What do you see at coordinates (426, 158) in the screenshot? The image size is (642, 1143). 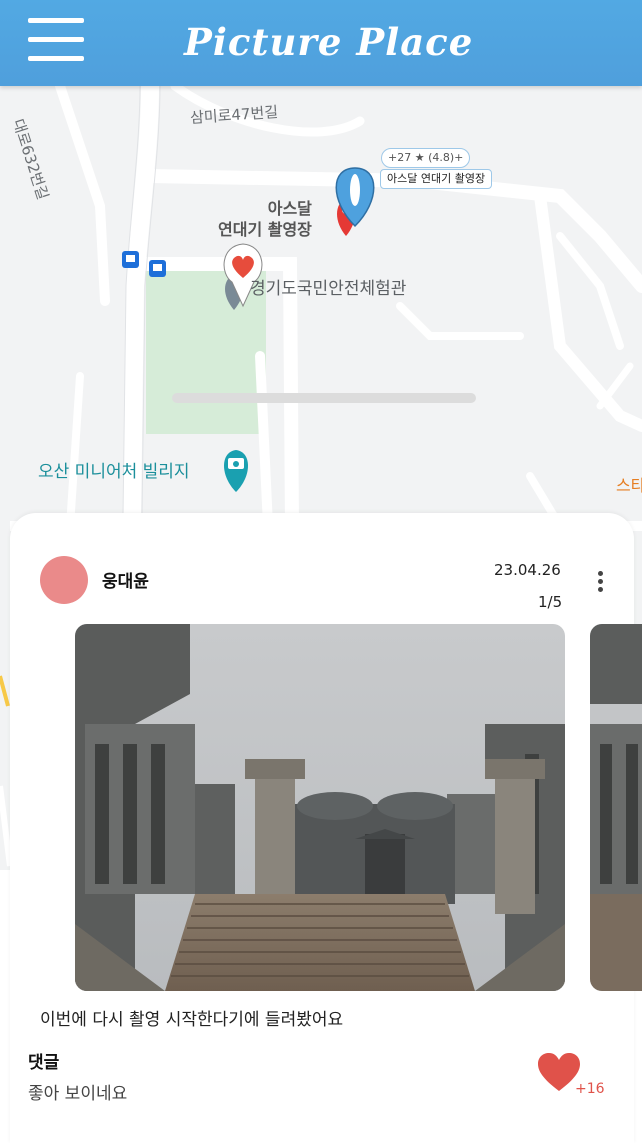 I see `rating-bubble: +27 ★ (4.8)+` at bounding box center [426, 158].